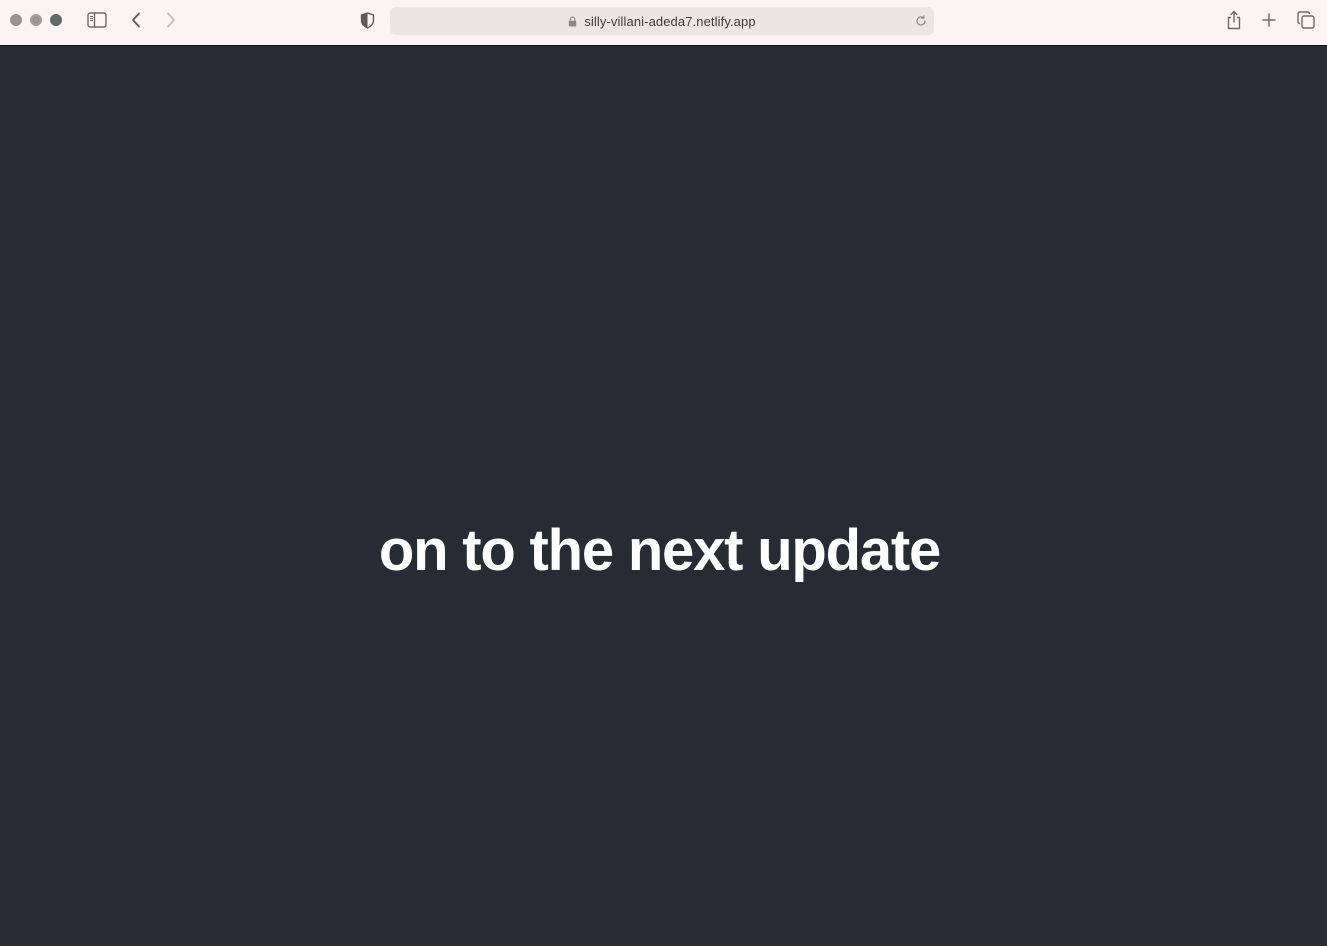 This screenshot has width=1327, height=946. I want to click on minimize-window-button, so click(36, 20).